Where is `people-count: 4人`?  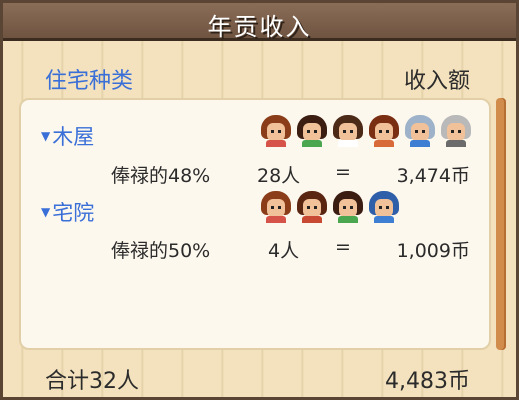
people-count: 4人 is located at coordinates (284, 251).